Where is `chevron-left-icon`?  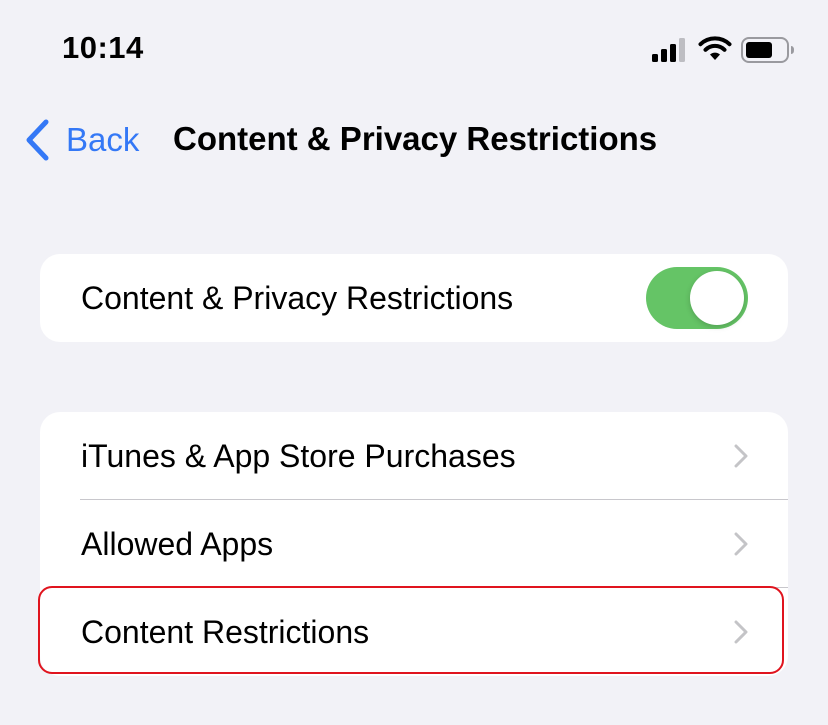 chevron-left-icon is located at coordinates (37, 140).